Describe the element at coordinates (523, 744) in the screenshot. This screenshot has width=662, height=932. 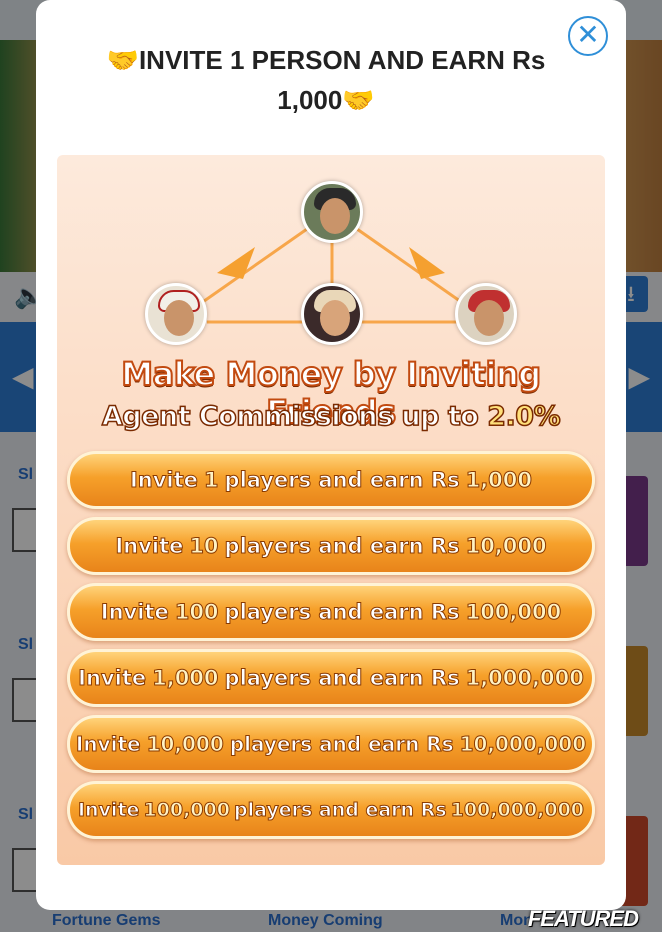
I see `tier-amount: 10,000,000` at that location.